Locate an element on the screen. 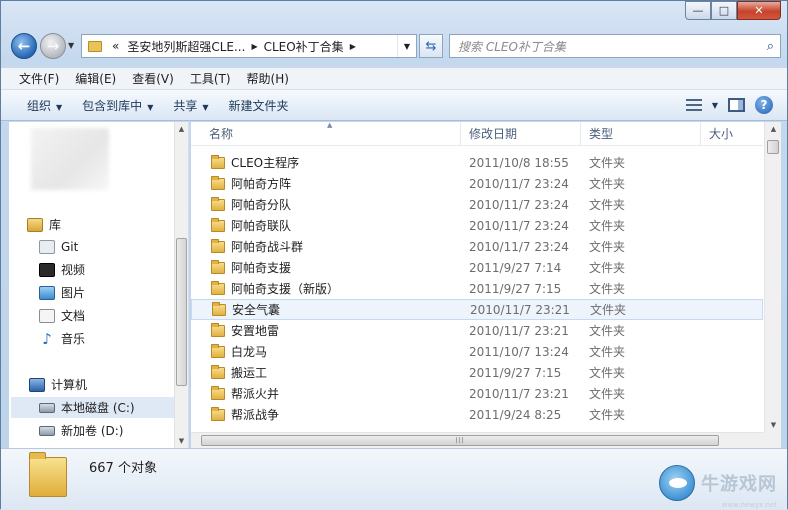  sidebar-item-video: 视频 is located at coordinates (106, 269).